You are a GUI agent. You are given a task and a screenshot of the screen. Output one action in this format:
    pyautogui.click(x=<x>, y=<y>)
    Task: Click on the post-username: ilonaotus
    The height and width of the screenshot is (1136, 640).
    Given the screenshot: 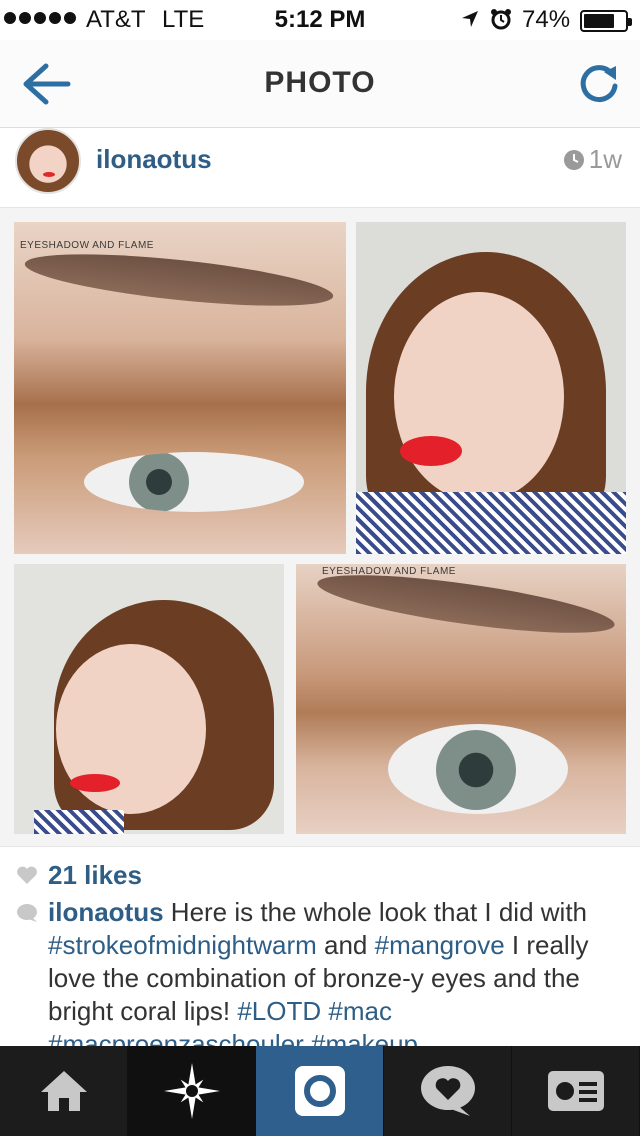 What is the action you would take?
    pyautogui.click(x=154, y=159)
    